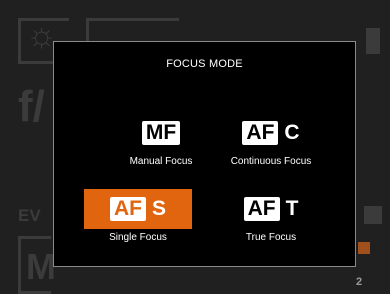  I want to click on mf-badge: MF, so click(161, 133).